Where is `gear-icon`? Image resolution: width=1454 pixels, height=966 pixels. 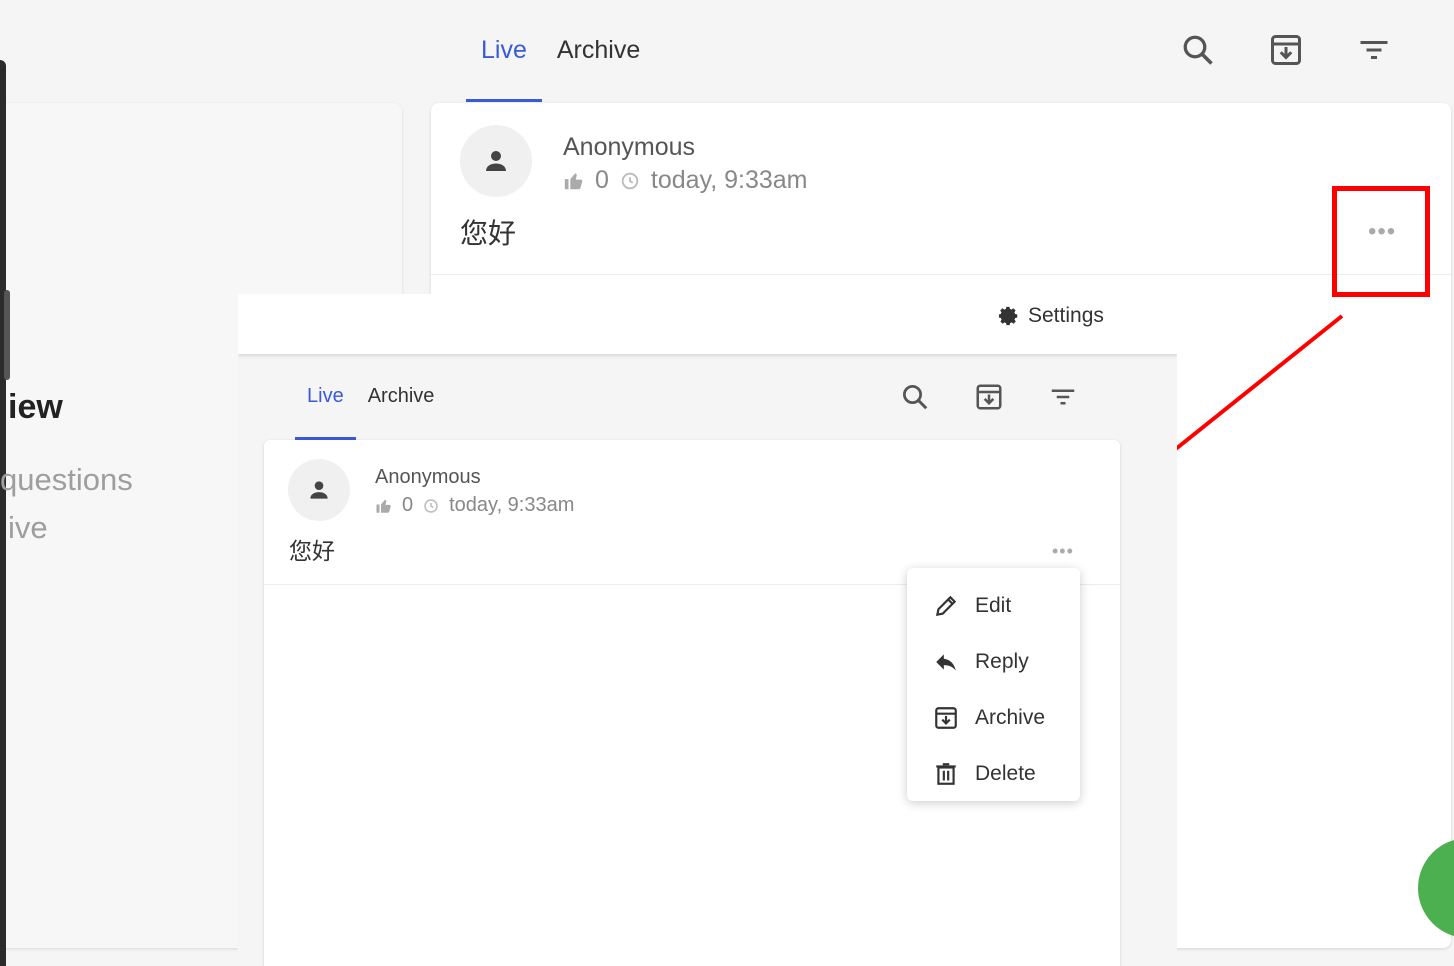
gear-icon is located at coordinates (1008, 316).